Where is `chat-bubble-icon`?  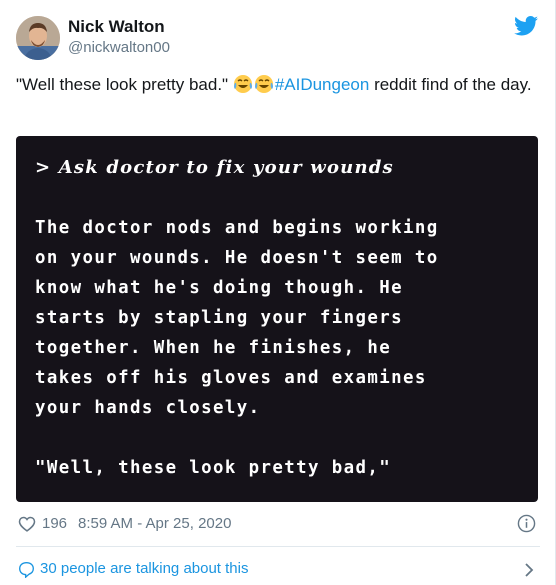 chat-bubble-icon is located at coordinates (26, 570).